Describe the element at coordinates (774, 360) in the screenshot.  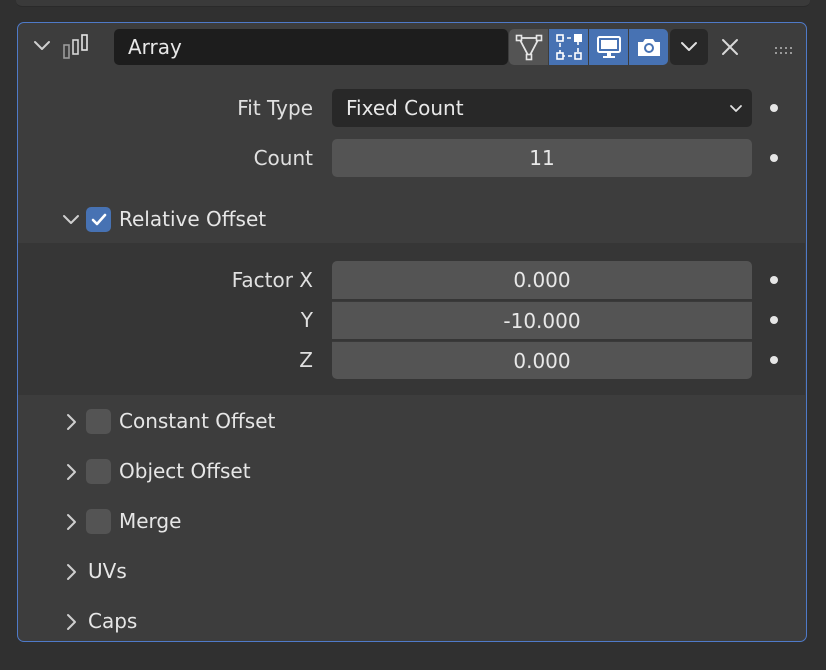
I see `factor-z-keyframe-dot` at that location.